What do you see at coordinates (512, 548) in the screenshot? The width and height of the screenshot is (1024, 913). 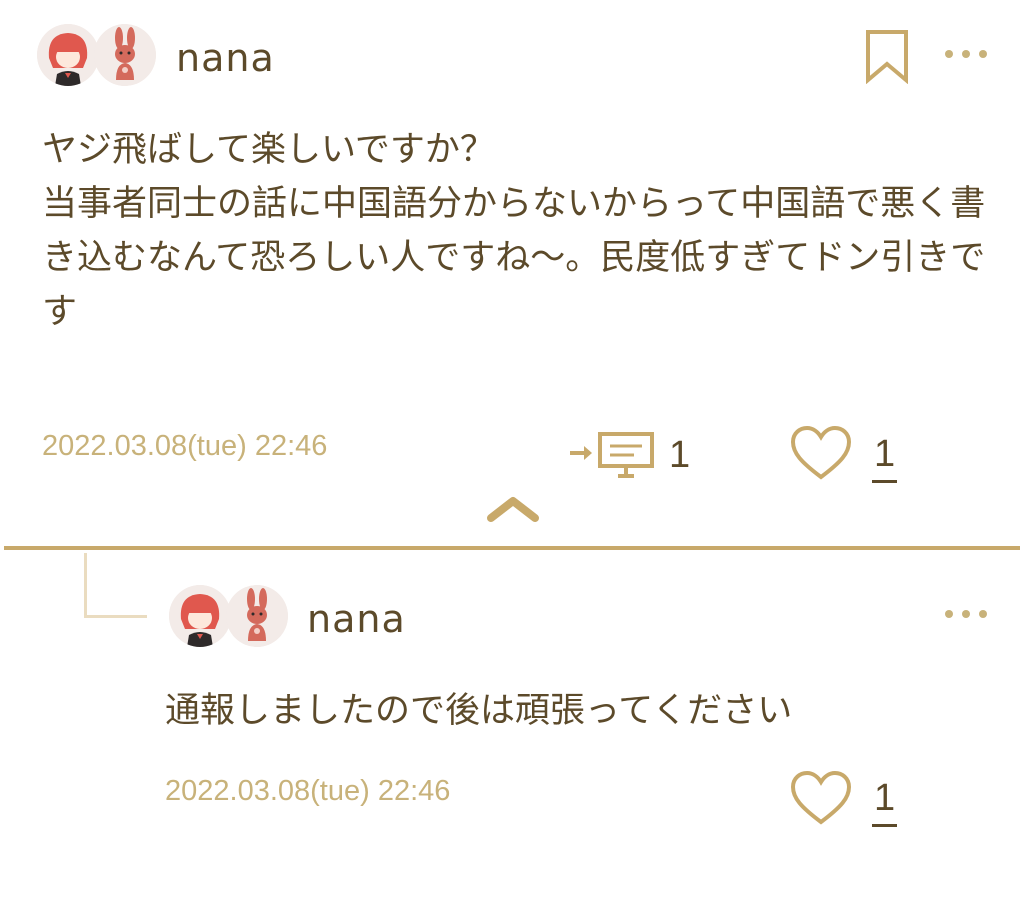 I see `section-divider` at bounding box center [512, 548].